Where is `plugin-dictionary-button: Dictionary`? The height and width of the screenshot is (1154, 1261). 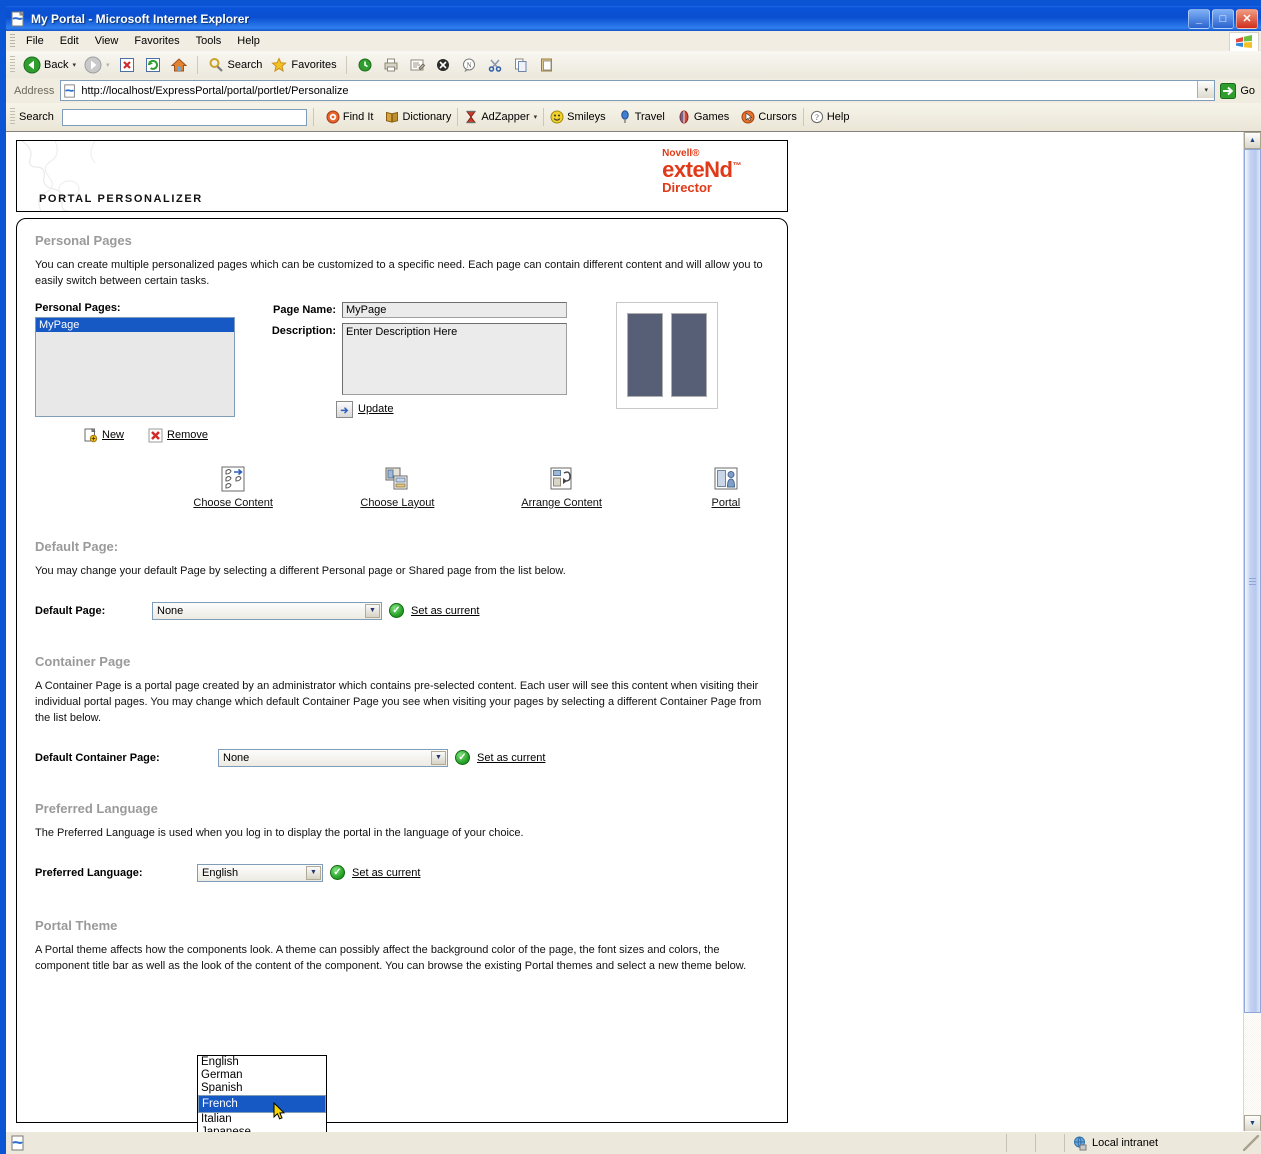 plugin-dictionary-button: Dictionary is located at coordinates (418, 117).